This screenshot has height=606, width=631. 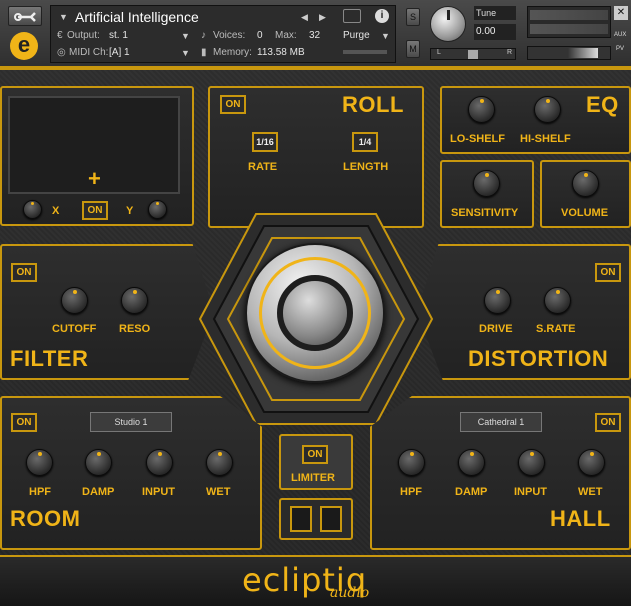 What do you see at coordinates (24, 422) in the screenshot?
I see `room-on-button: ON` at bounding box center [24, 422].